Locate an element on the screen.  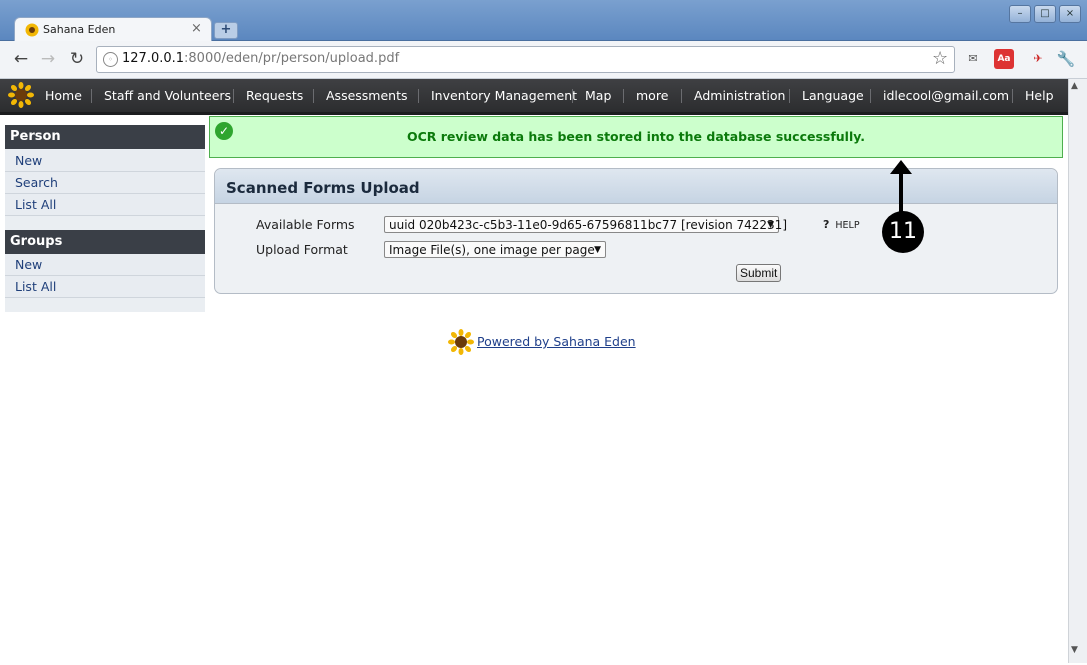
tab-close-icon: × is located at coordinates (196, 28).